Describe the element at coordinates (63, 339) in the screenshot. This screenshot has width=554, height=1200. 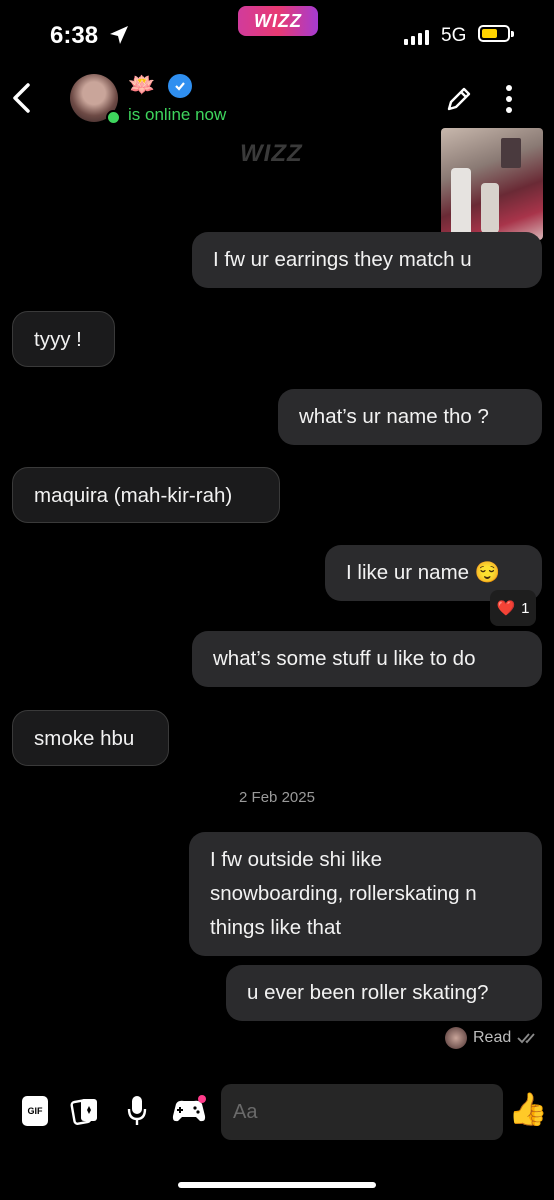
I see `message-incoming: tyyy !` at that location.